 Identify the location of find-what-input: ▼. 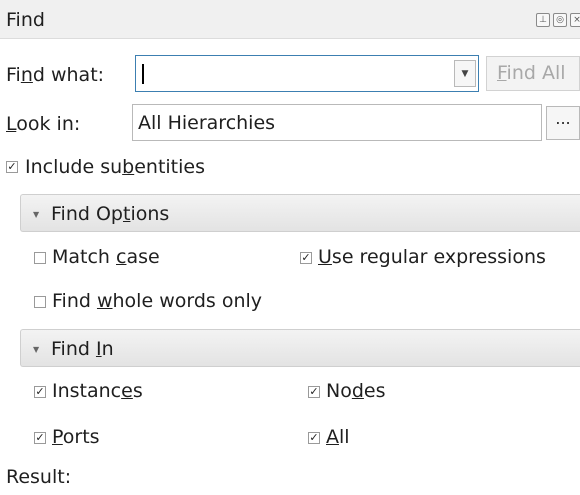
(307, 73).